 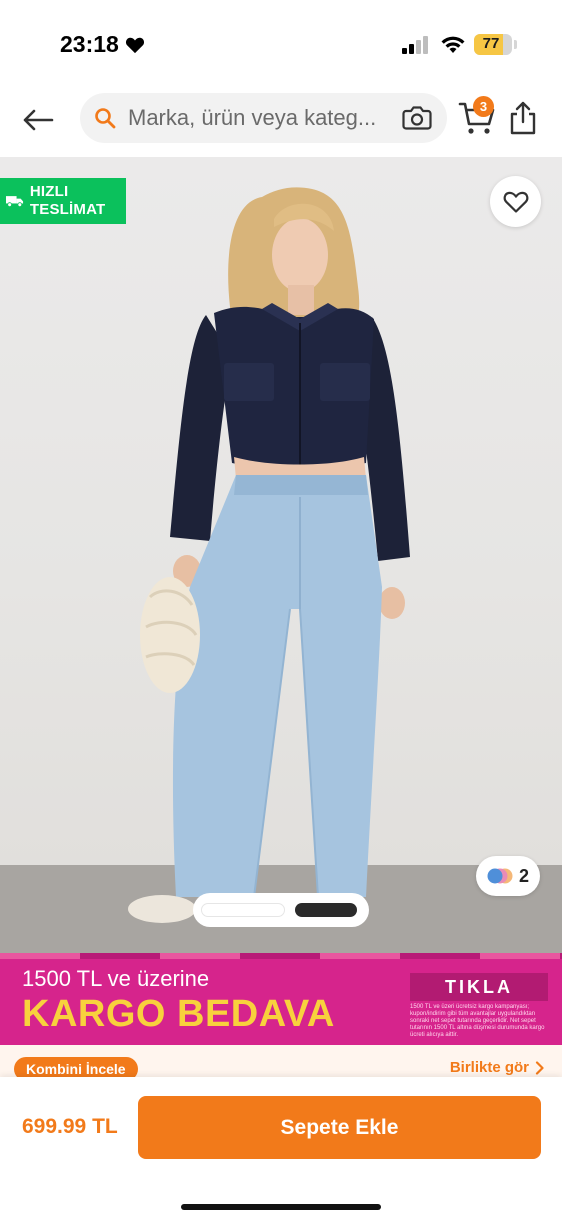 I want to click on see-together-link: Birlikte gör, so click(x=497, y=1067).